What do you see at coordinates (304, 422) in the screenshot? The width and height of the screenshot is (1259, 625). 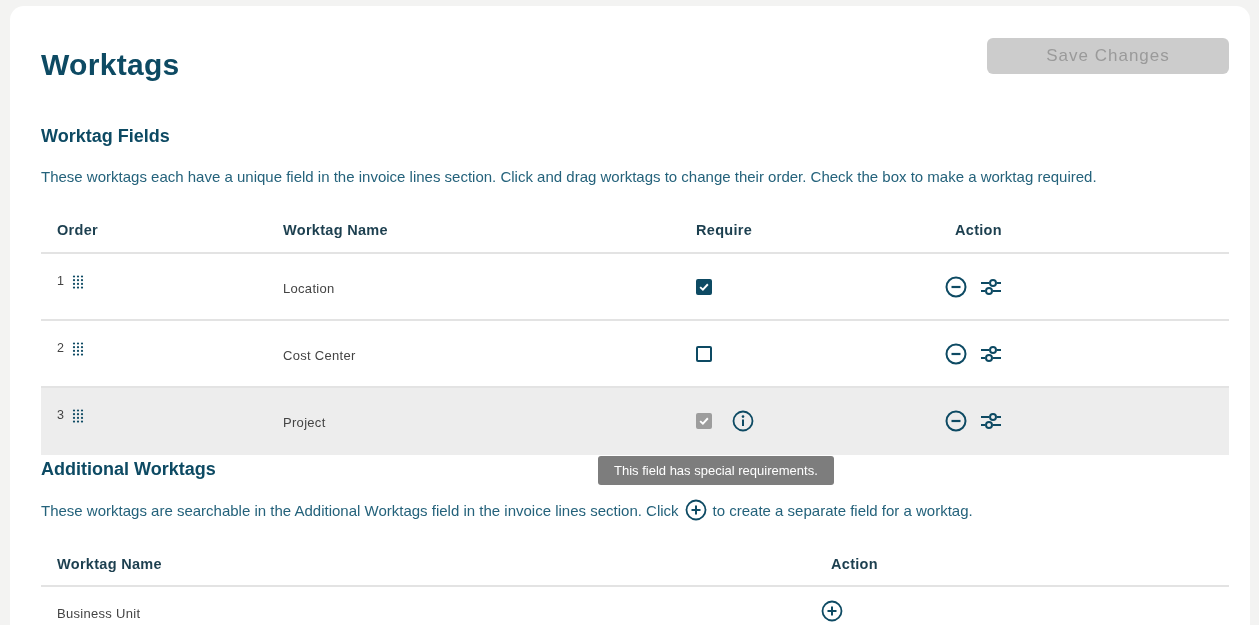 I see `worktag-name: Project` at bounding box center [304, 422].